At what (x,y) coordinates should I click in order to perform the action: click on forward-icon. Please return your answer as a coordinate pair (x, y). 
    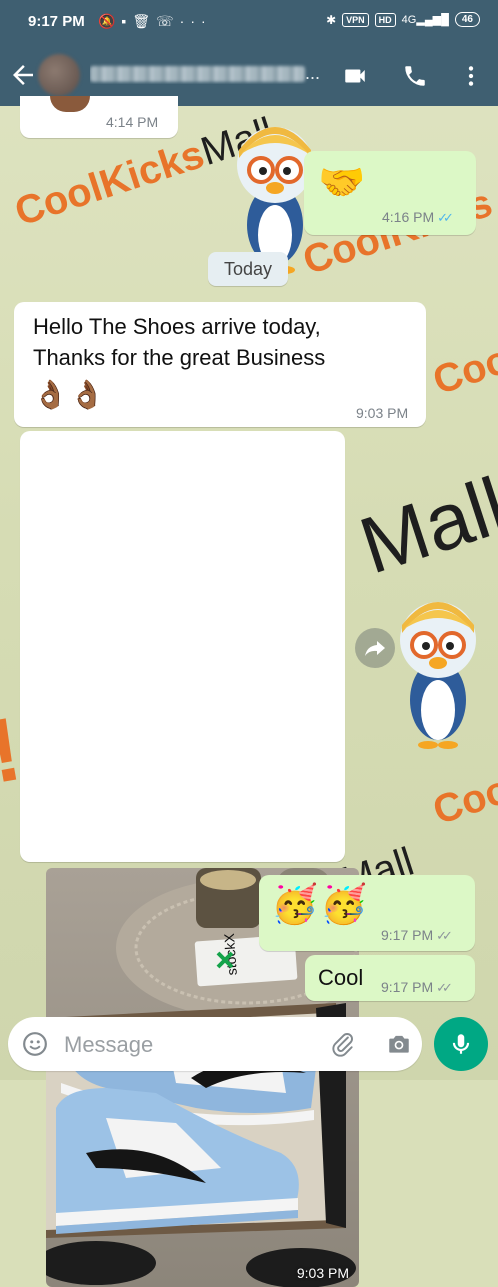
    Looking at the image, I should click on (375, 648).